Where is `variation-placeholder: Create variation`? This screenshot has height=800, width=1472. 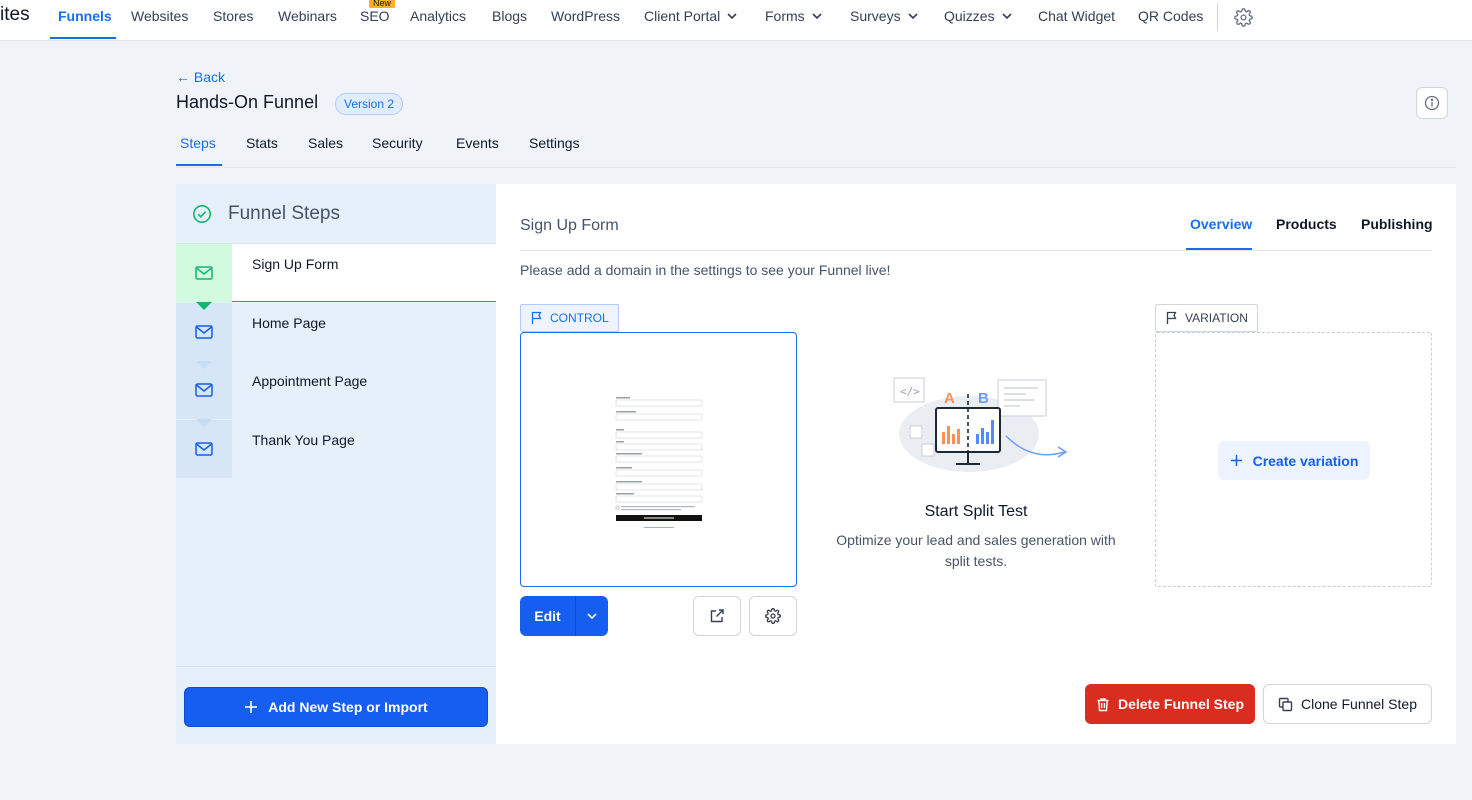 variation-placeholder: Create variation is located at coordinates (1293, 459).